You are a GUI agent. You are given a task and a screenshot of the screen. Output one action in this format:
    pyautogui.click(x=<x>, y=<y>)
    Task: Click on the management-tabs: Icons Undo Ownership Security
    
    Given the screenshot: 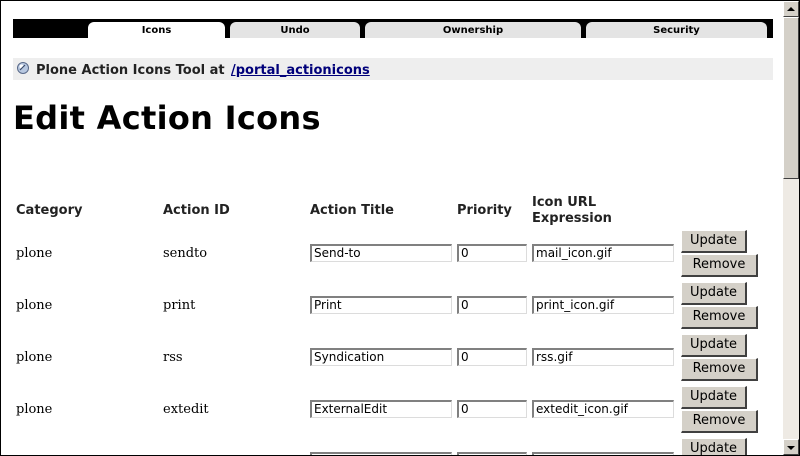 What is the action you would take?
    pyautogui.click(x=393, y=28)
    